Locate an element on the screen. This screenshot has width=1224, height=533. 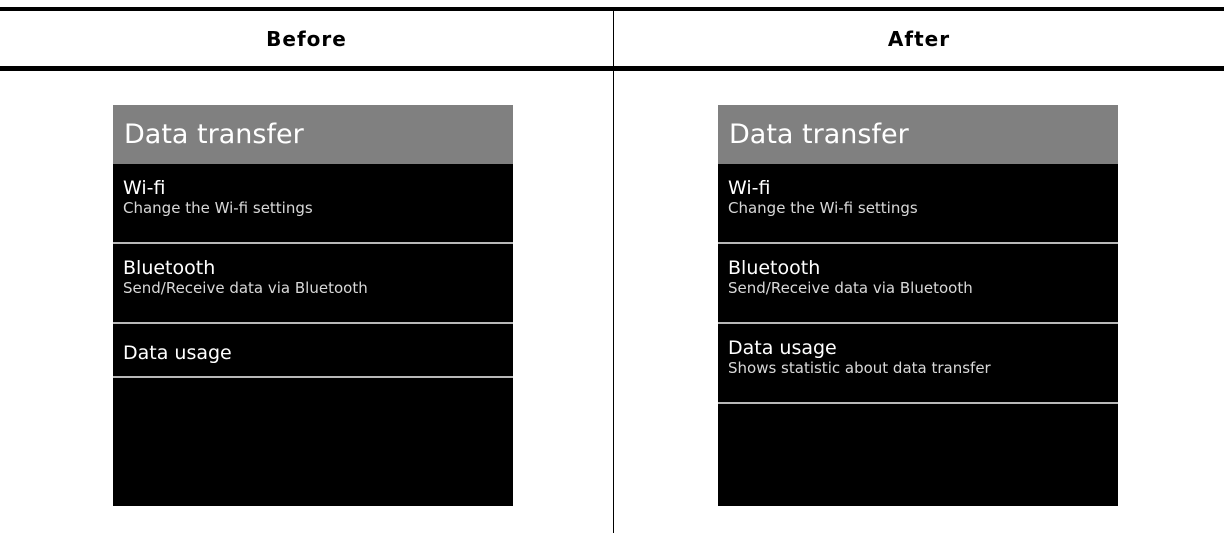
column-divider is located at coordinates (613, 272).